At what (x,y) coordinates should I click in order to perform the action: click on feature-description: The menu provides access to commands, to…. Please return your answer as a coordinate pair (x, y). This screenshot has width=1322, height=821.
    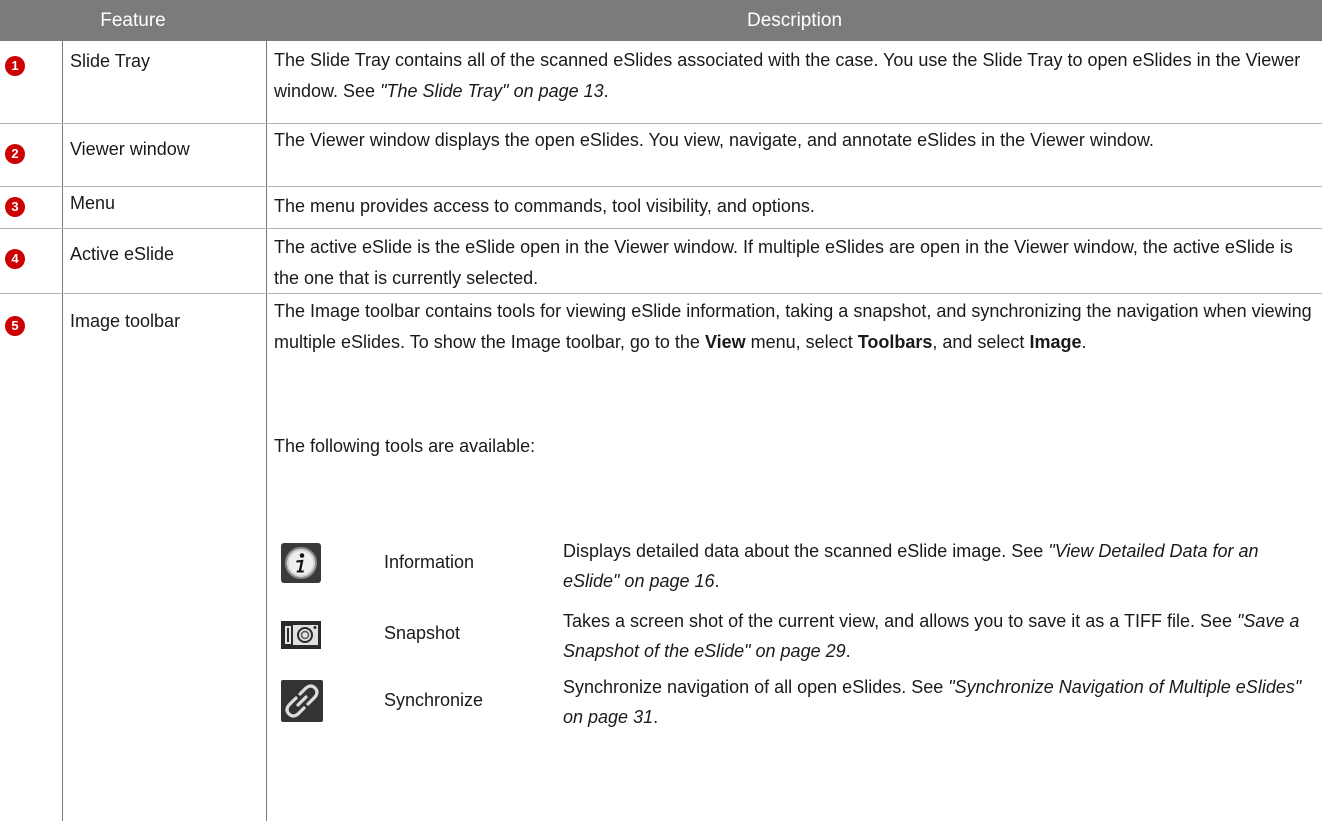
    Looking at the image, I should click on (544, 206).